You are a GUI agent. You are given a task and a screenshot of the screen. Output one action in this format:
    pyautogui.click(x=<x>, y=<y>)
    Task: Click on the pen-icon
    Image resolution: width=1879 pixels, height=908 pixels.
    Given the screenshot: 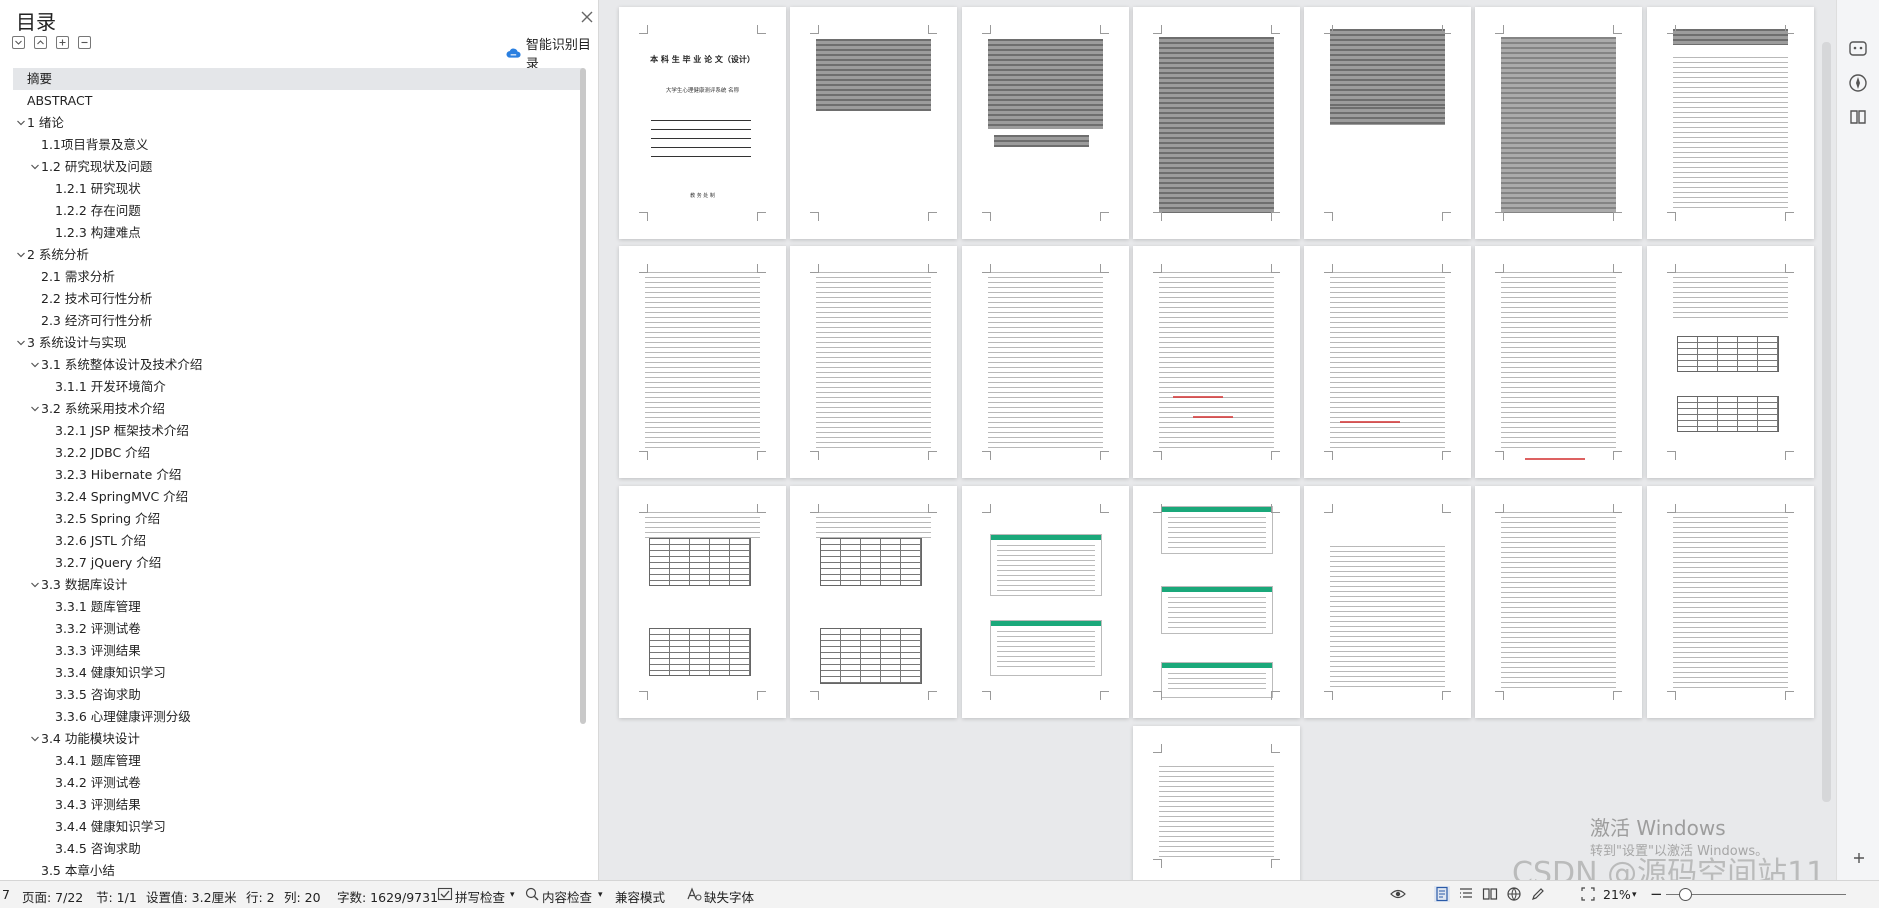 What is the action you would take?
    pyautogui.click(x=1538, y=894)
    